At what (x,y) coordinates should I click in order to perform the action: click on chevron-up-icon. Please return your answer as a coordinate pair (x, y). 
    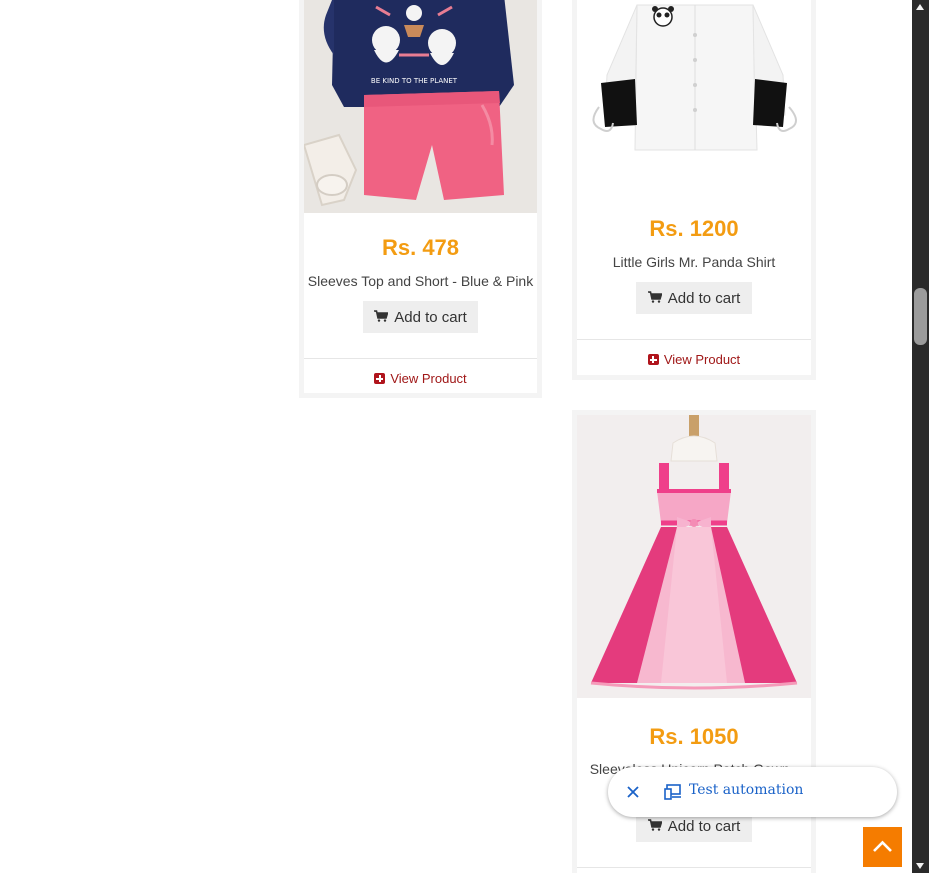
    Looking at the image, I should click on (882, 855).